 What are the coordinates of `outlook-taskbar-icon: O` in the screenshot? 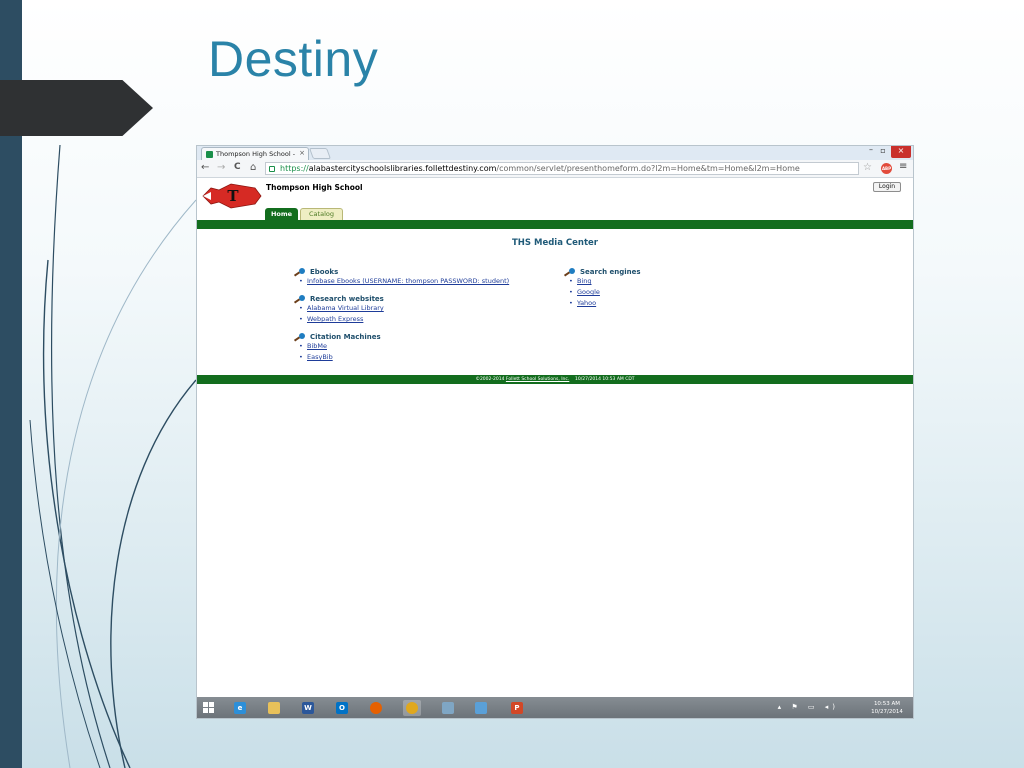 It's located at (342, 708).